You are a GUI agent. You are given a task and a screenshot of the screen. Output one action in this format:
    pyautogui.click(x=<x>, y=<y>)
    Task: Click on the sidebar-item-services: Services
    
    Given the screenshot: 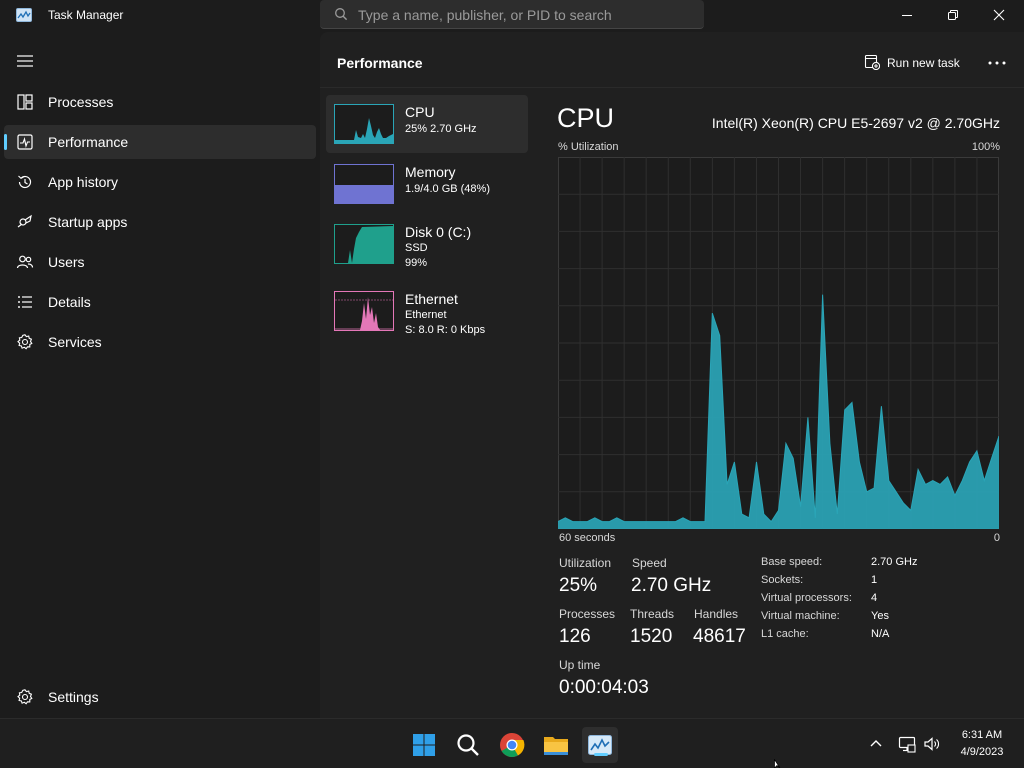 What is the action you would take?
    pyautogui.click(x=160, y=342)
    